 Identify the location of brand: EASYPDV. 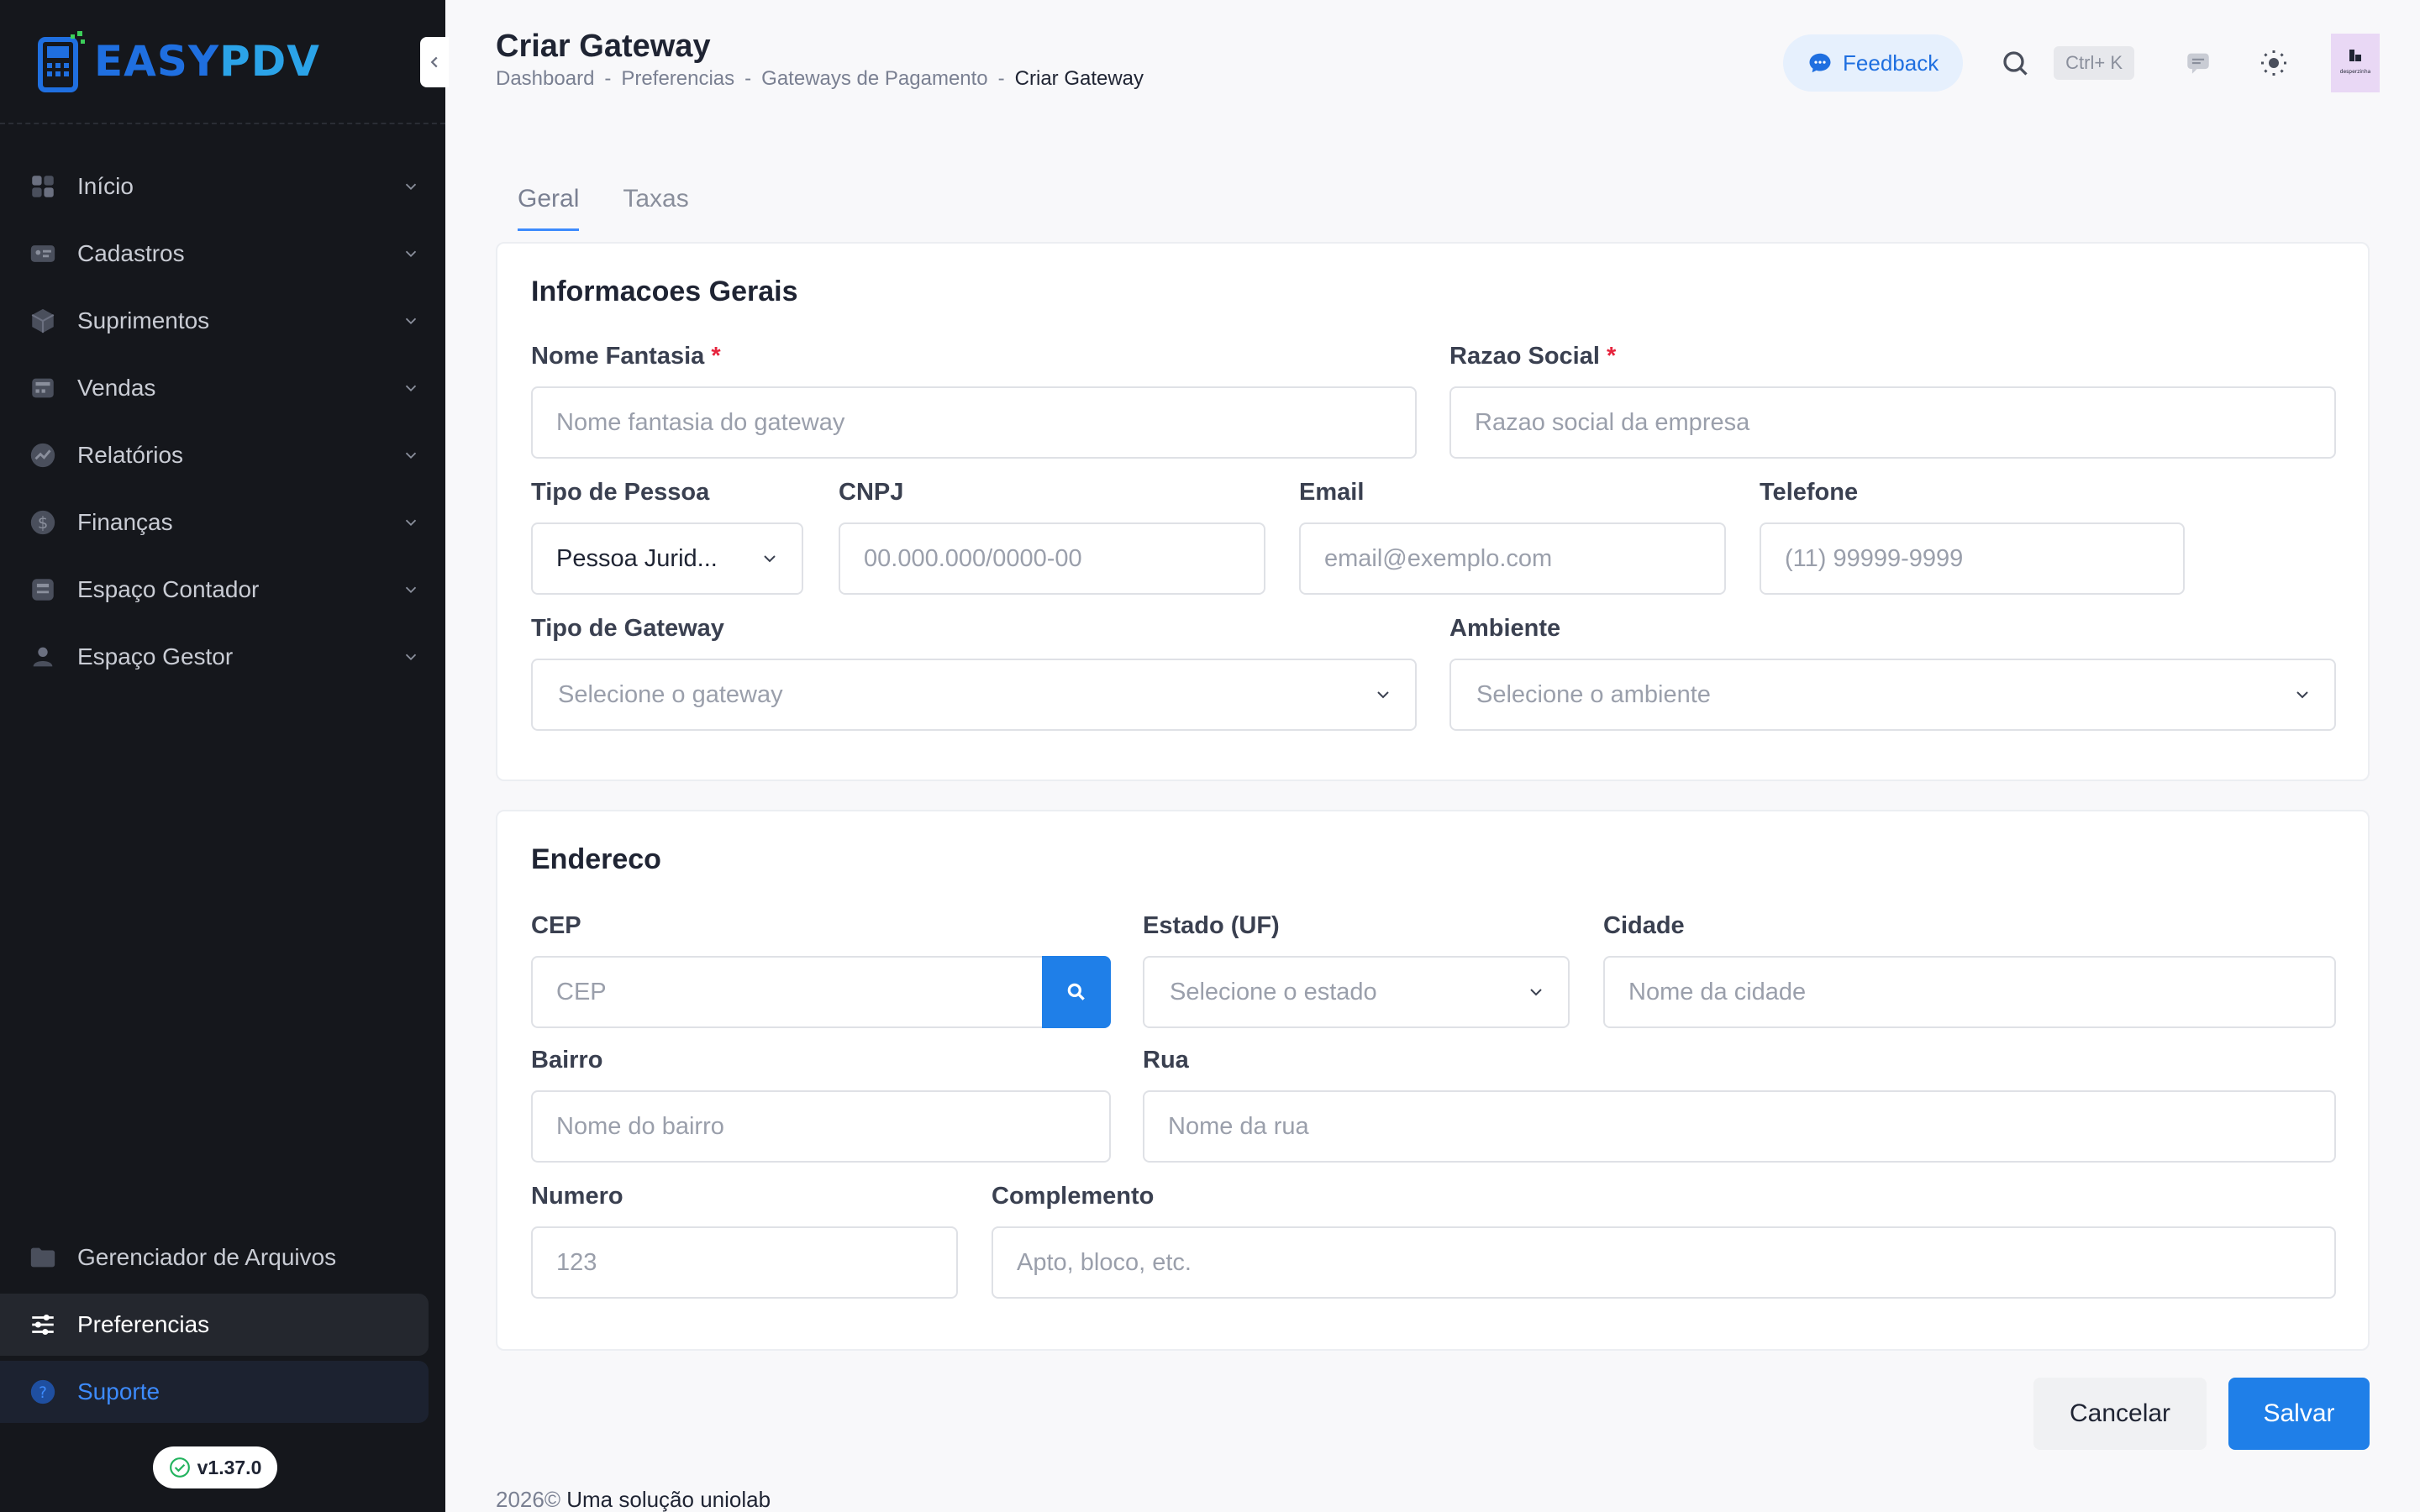
(223, 62).